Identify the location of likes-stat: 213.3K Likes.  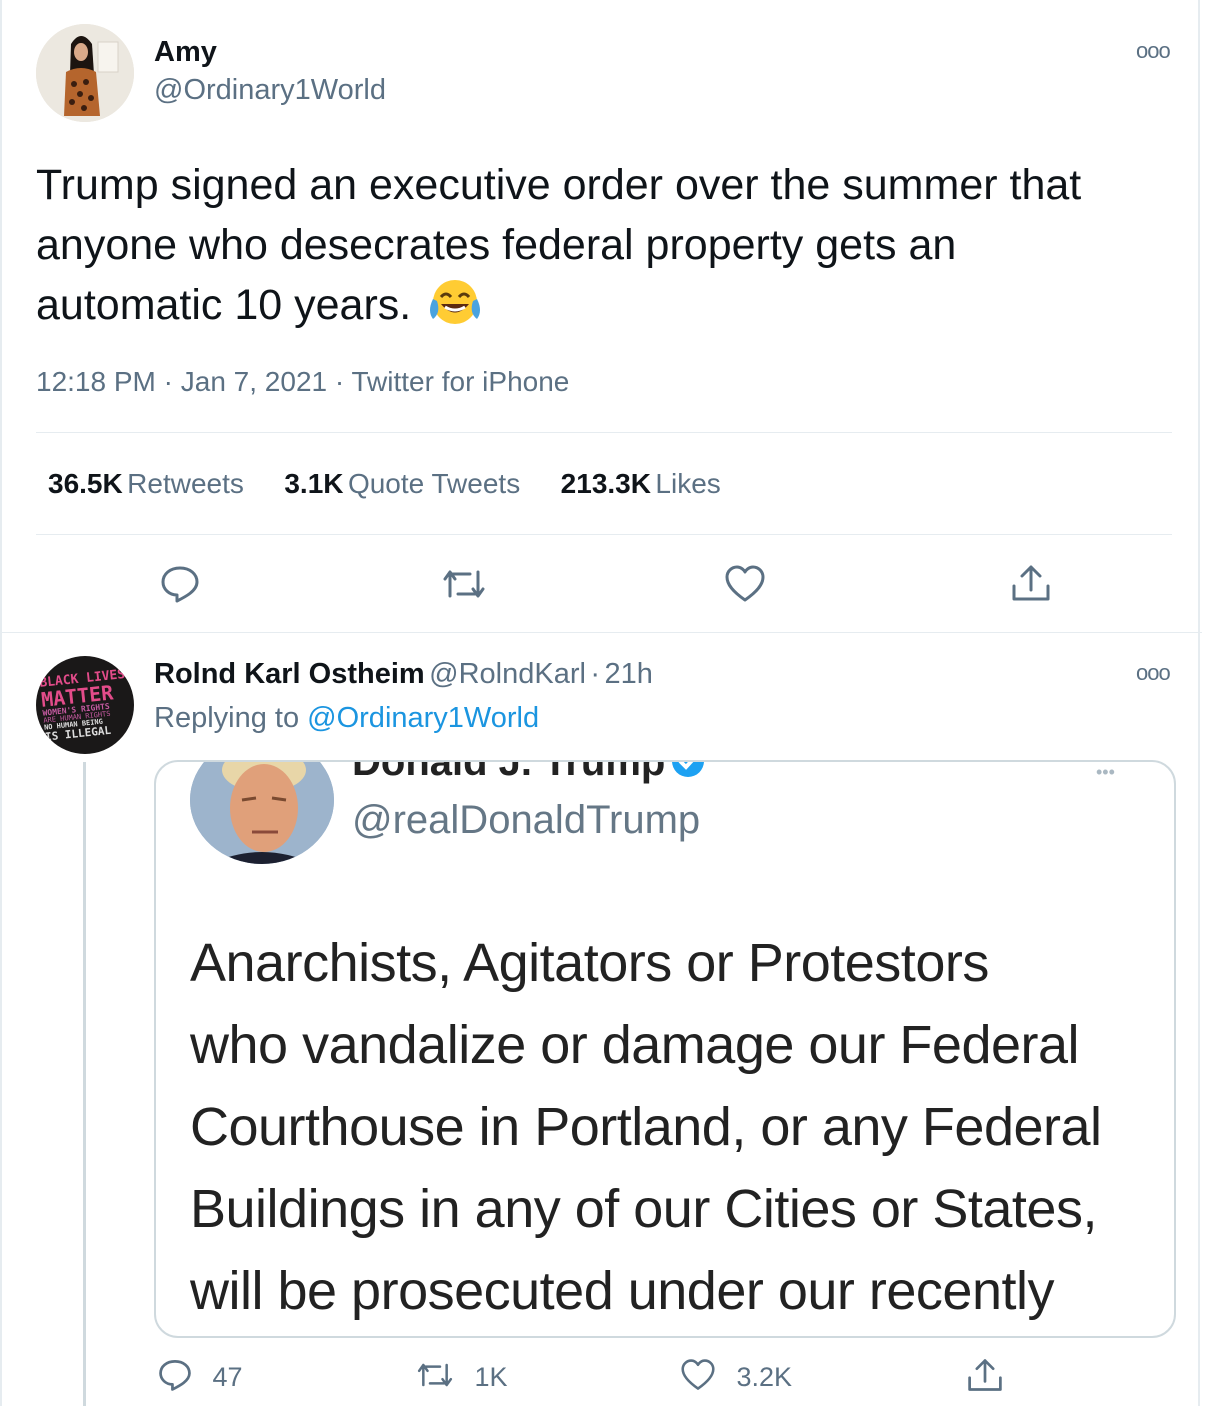
(641, 483).